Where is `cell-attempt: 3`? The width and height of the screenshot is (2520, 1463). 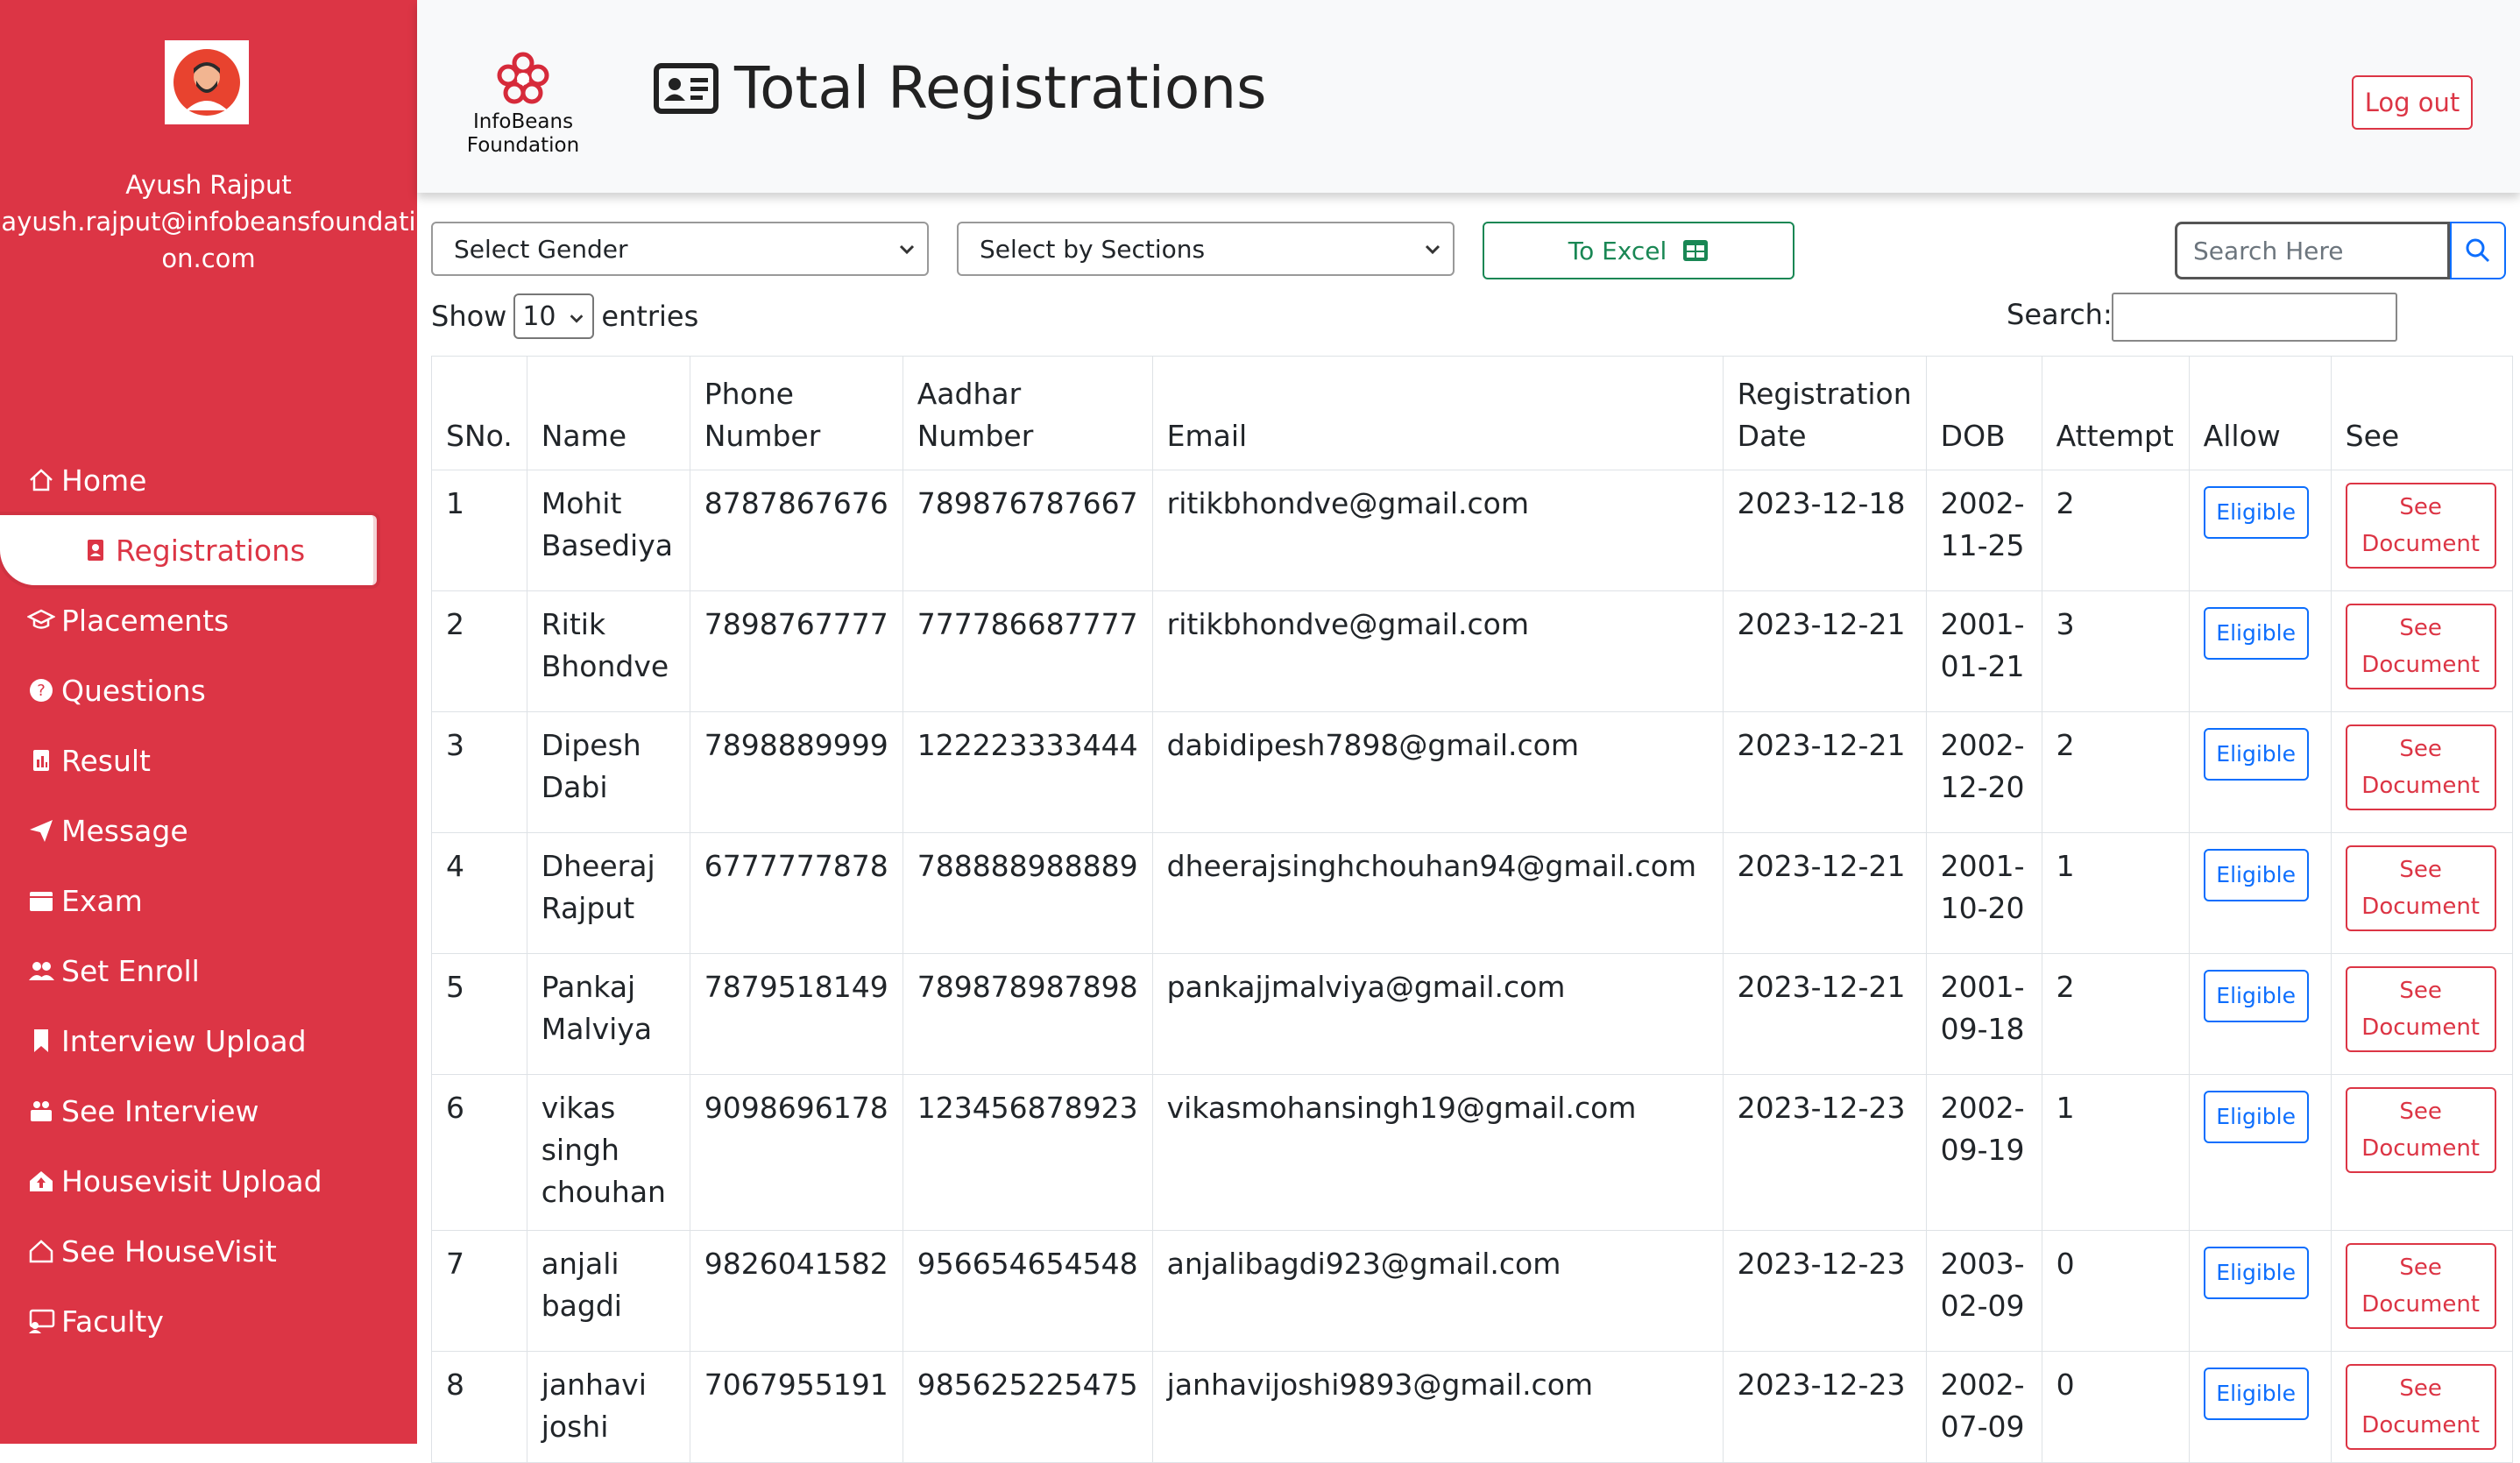
cell-attempt: 3 is located at coordinates (2115, 651).